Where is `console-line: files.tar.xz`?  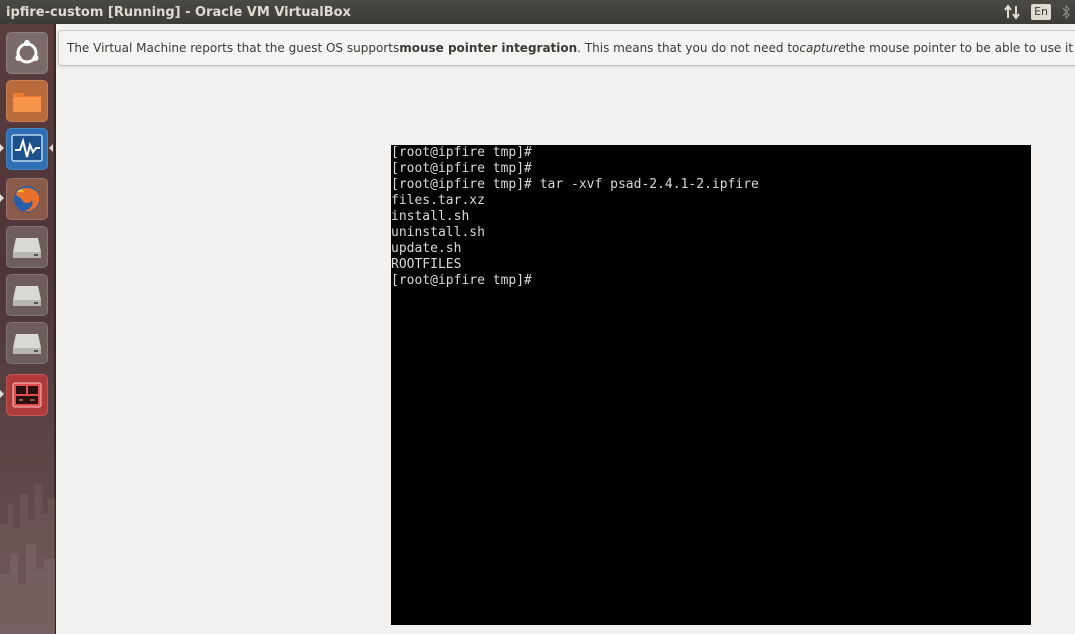
console-line: files.tar.xz is located at coordinates (438, 200).